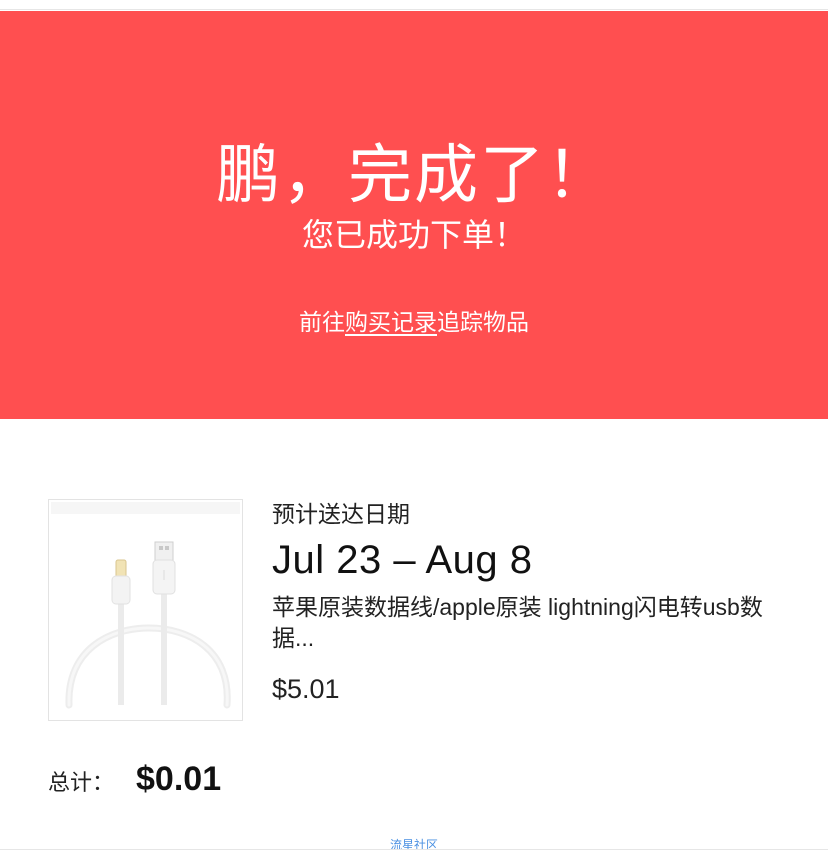 Image resolution: width=828 pixels, height=850 pixels. Describe the element at coordinates (414, 175) in the screenshot. I see `success-headline: 鹏，完成了！` at that location.